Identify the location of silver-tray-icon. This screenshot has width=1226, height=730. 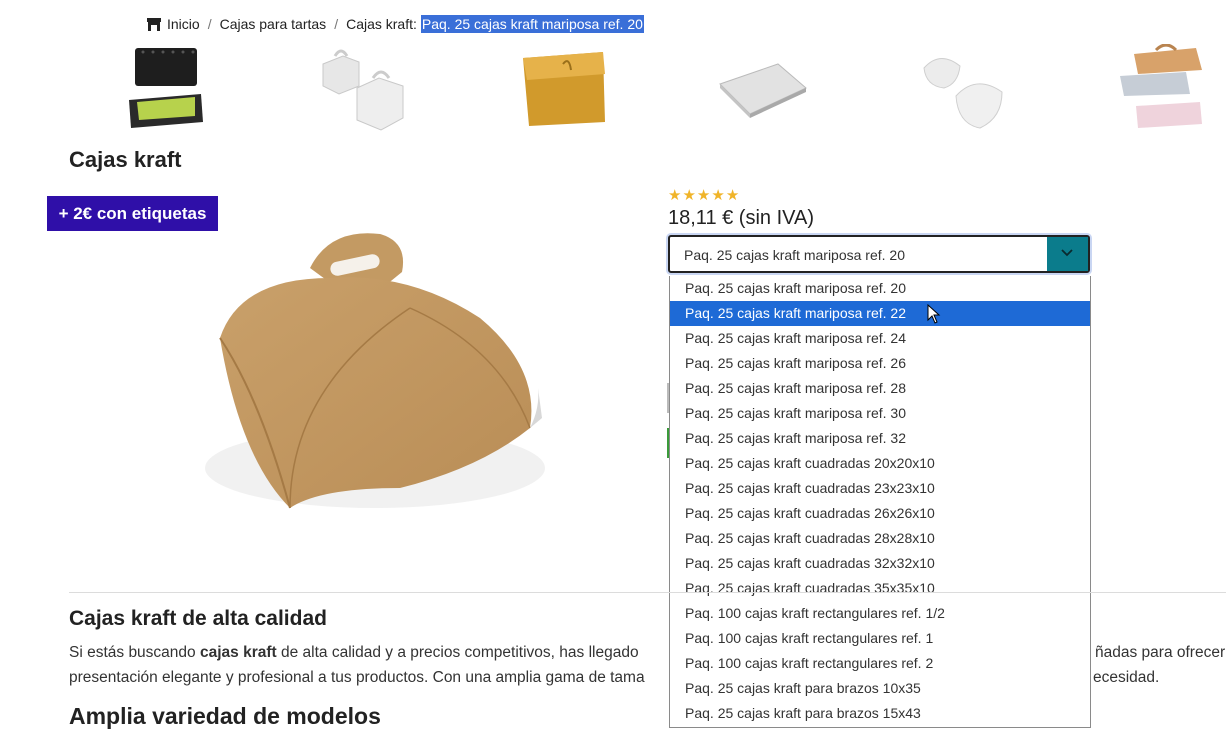
(763, 90).